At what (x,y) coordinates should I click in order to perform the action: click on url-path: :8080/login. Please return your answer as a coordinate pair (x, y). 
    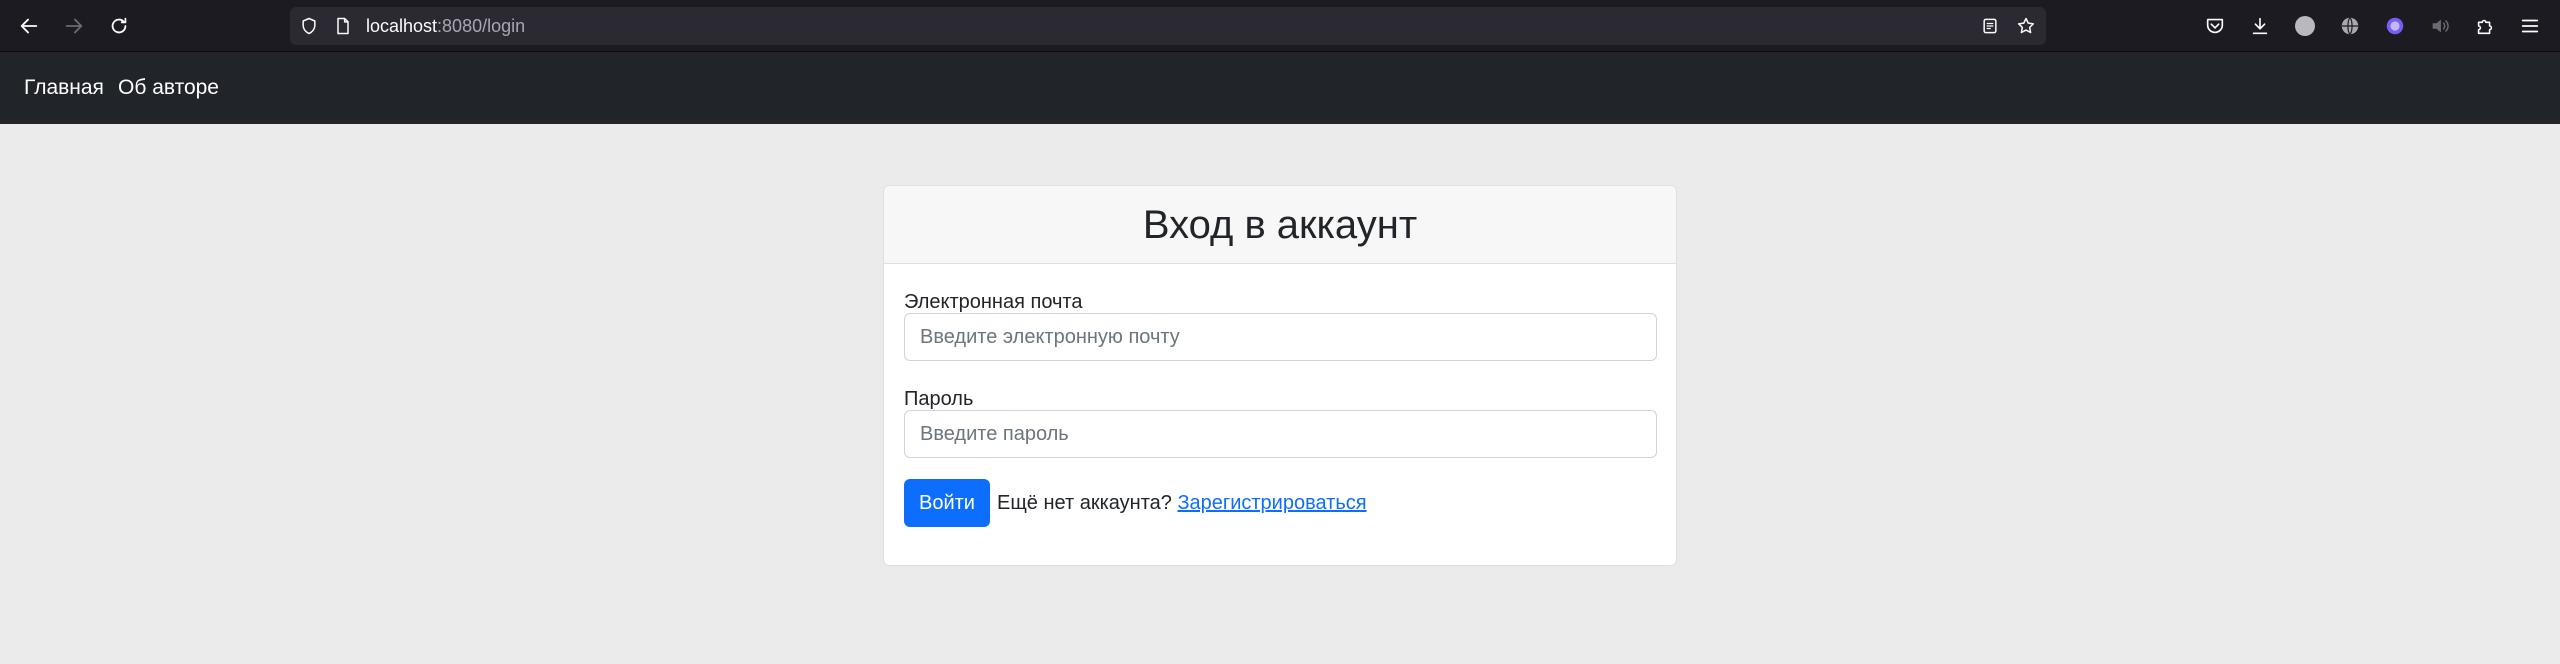
    Looking at the image, I should click on (481, 26).